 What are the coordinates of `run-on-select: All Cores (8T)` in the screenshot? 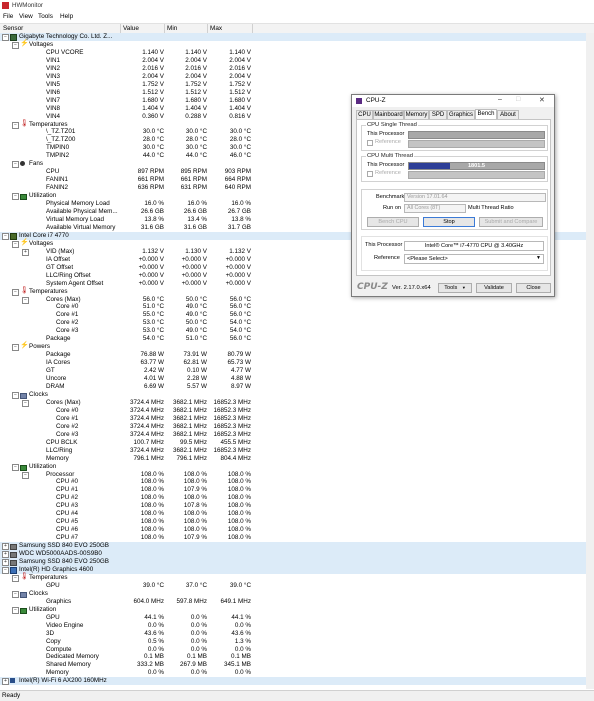 It's located at (435, 208).